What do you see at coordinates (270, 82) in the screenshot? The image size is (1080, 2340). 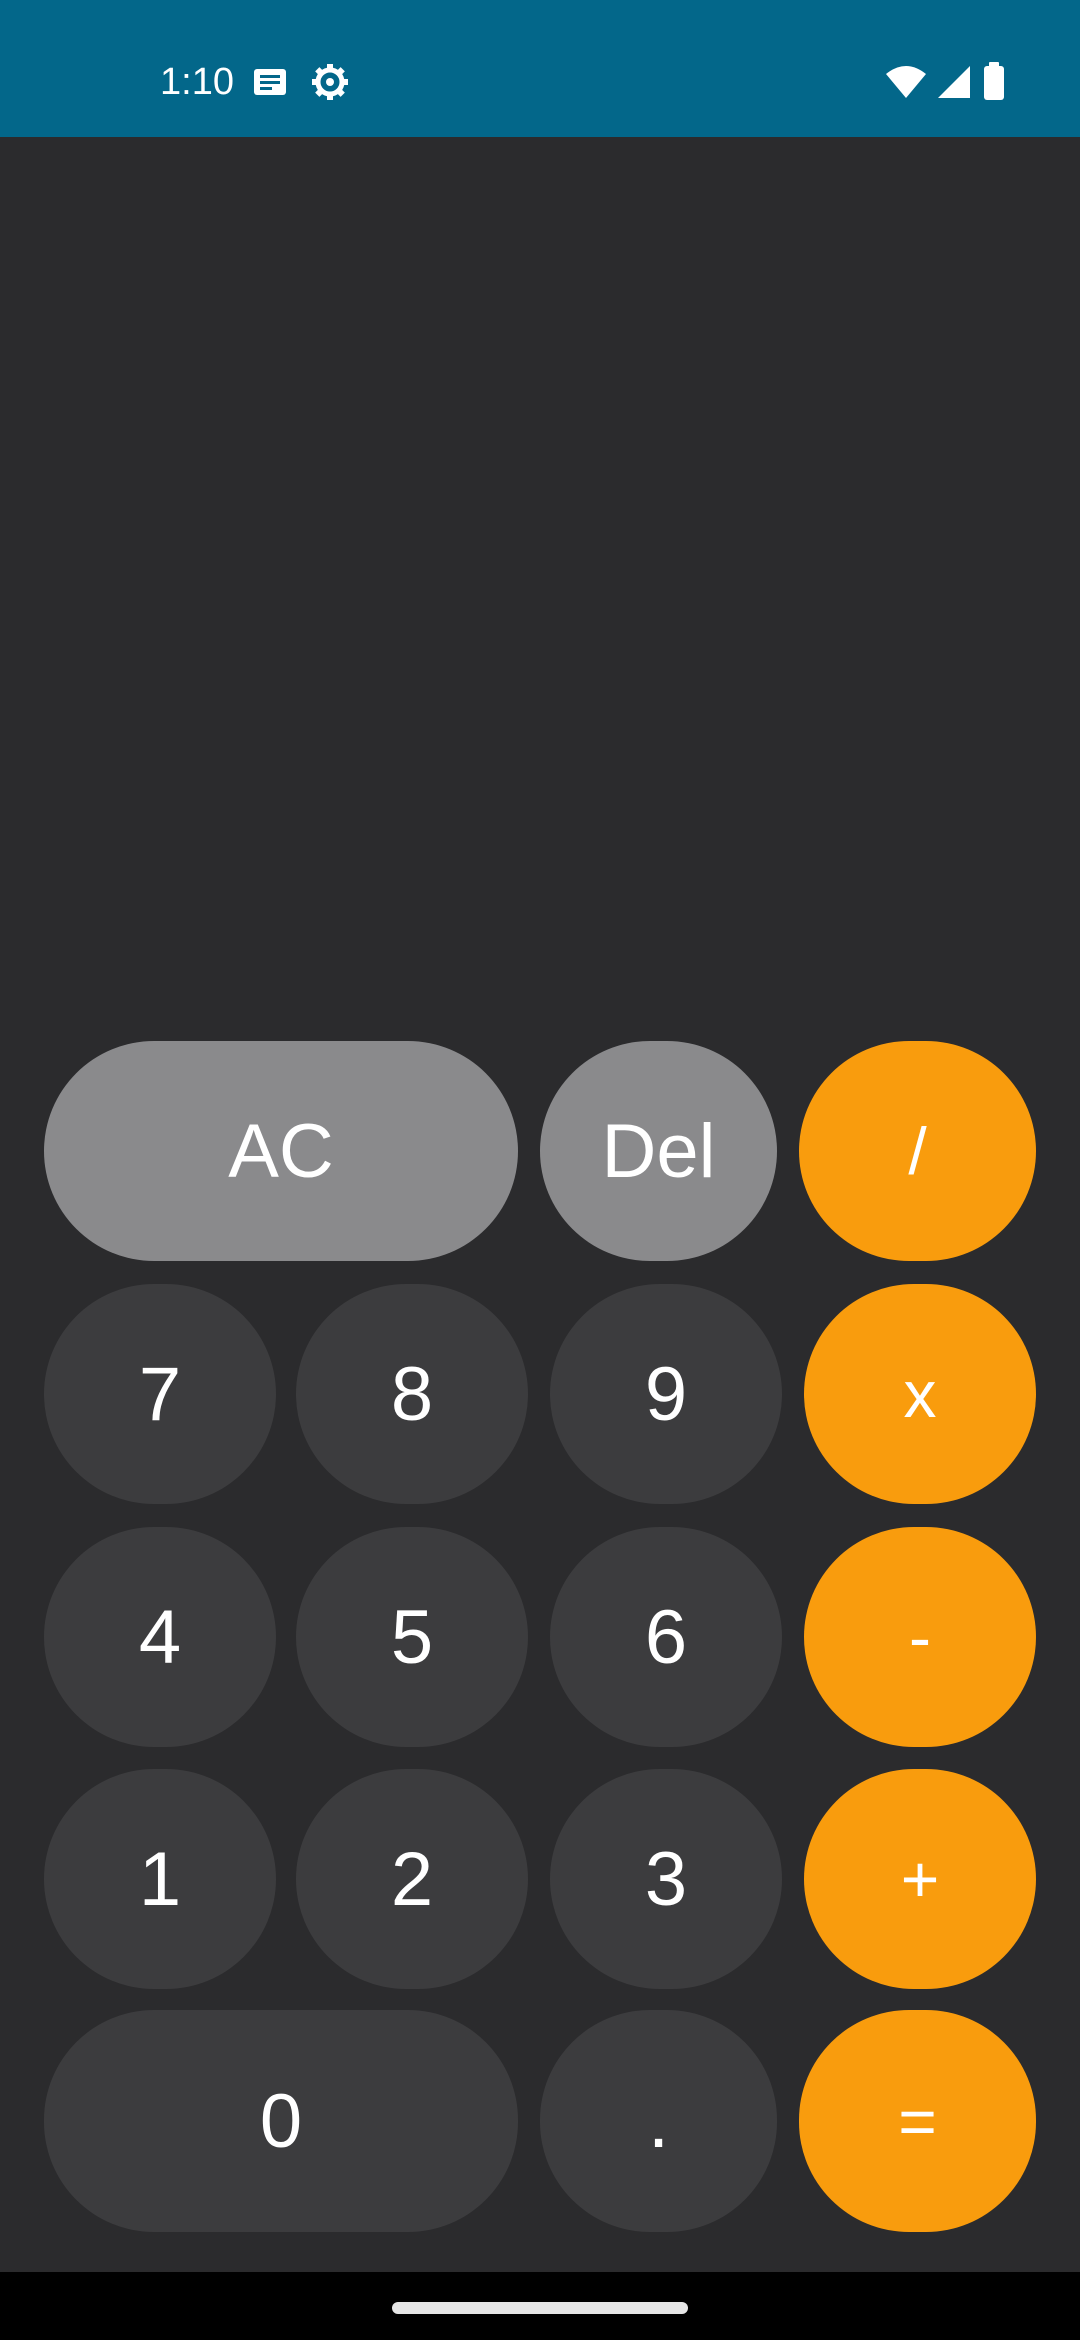 I see `notification-icon` at bounding box center [270, 82].